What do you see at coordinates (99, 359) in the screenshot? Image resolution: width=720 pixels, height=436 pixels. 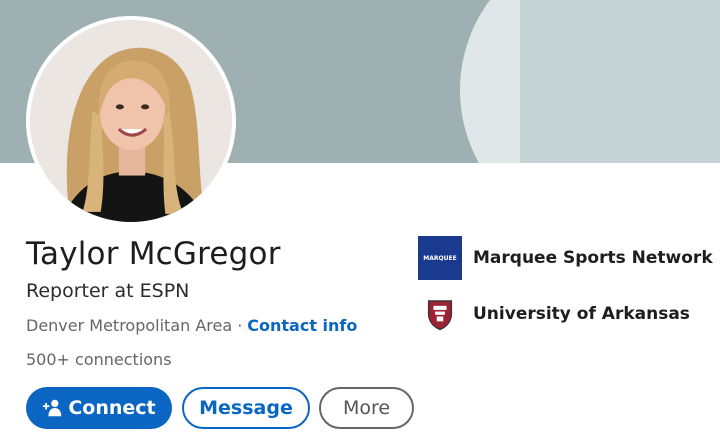 I see `connections-count: 500+ connections` at bounding box center [99, 359].